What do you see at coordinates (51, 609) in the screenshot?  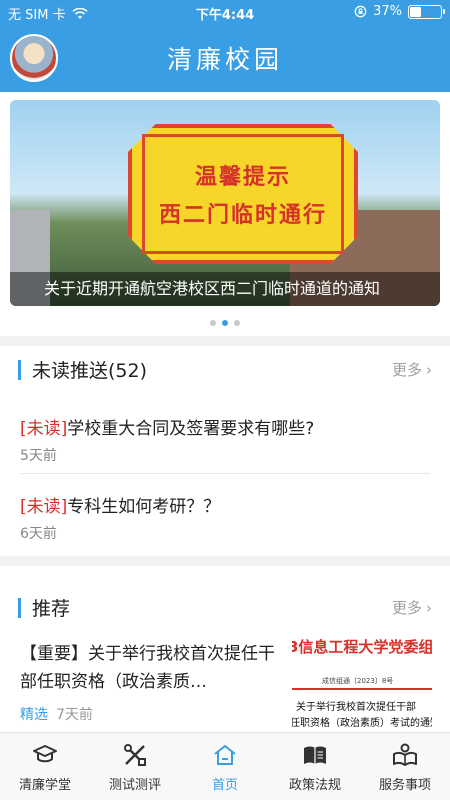 I see `recommend-section-title: 推荐` at bounding box center [51, 609].